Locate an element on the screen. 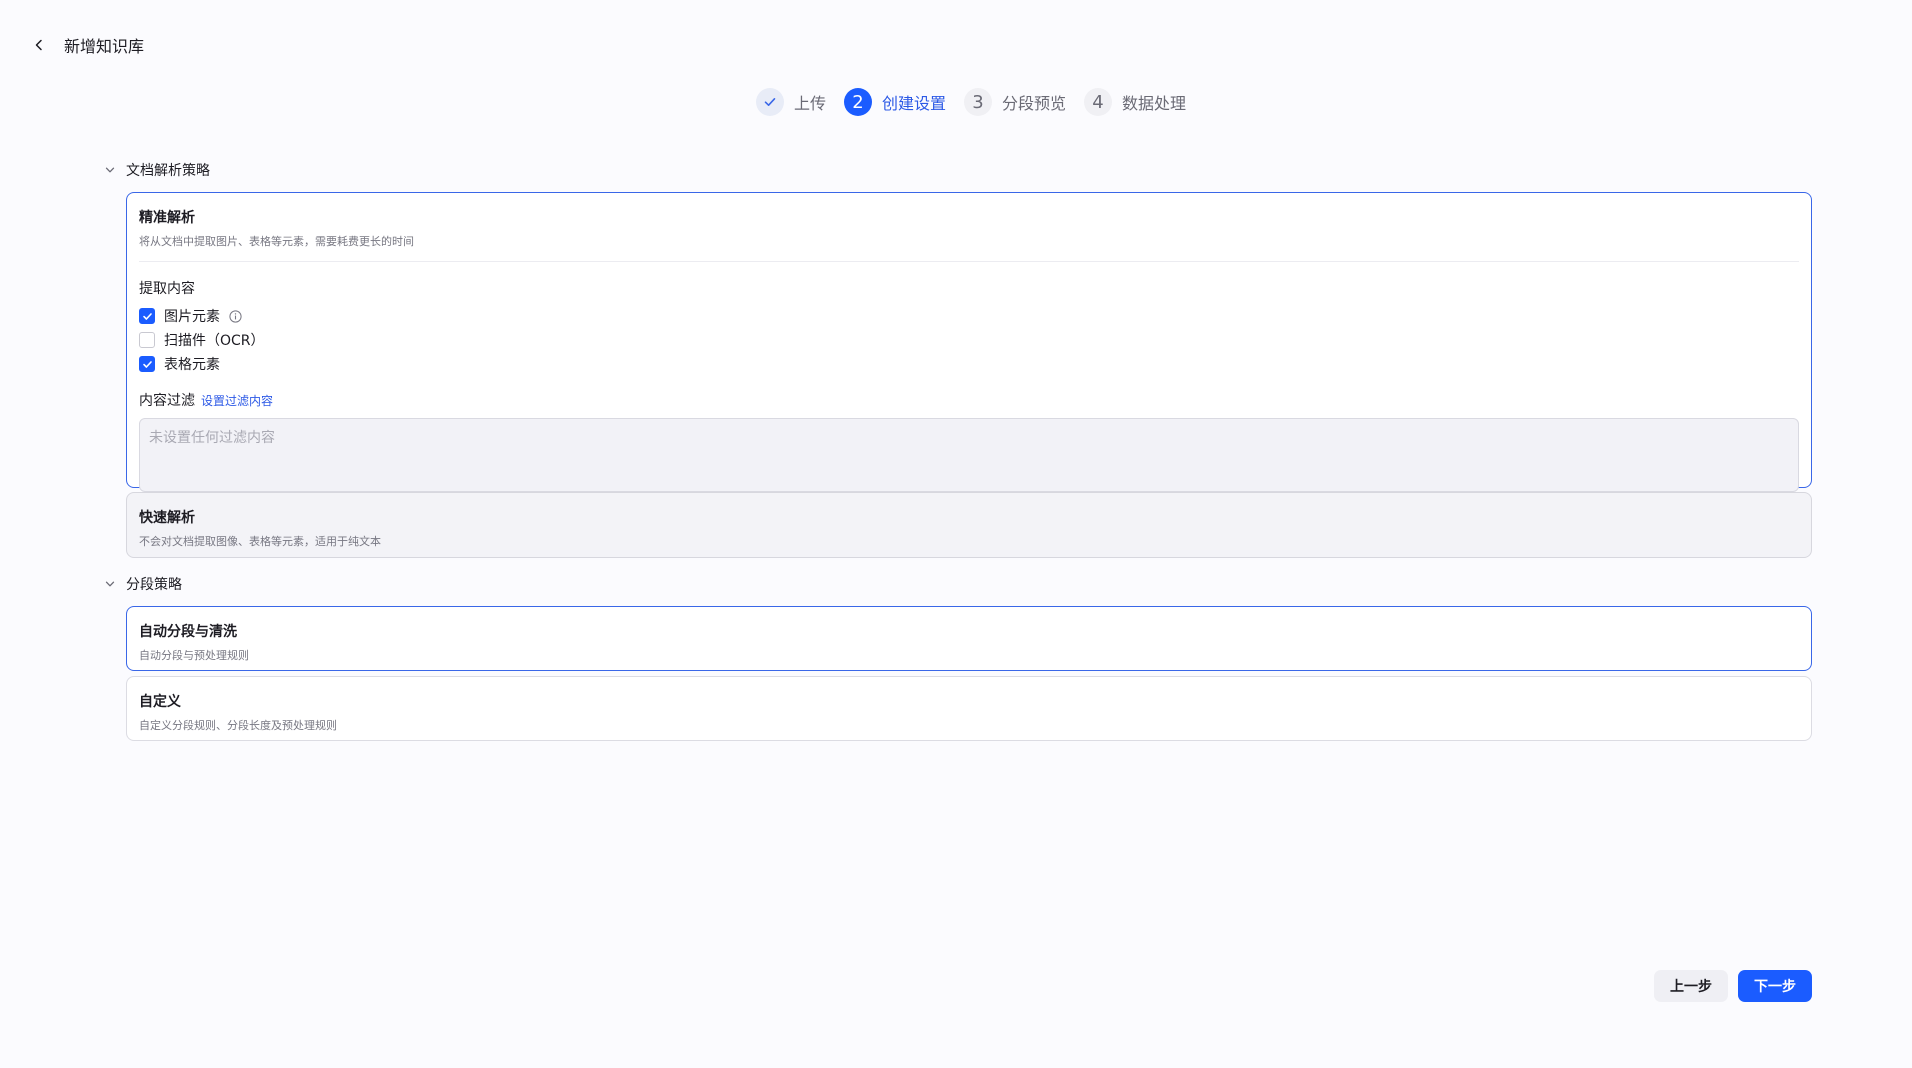  chevron-left-icon is located at coordinates (38, 45).